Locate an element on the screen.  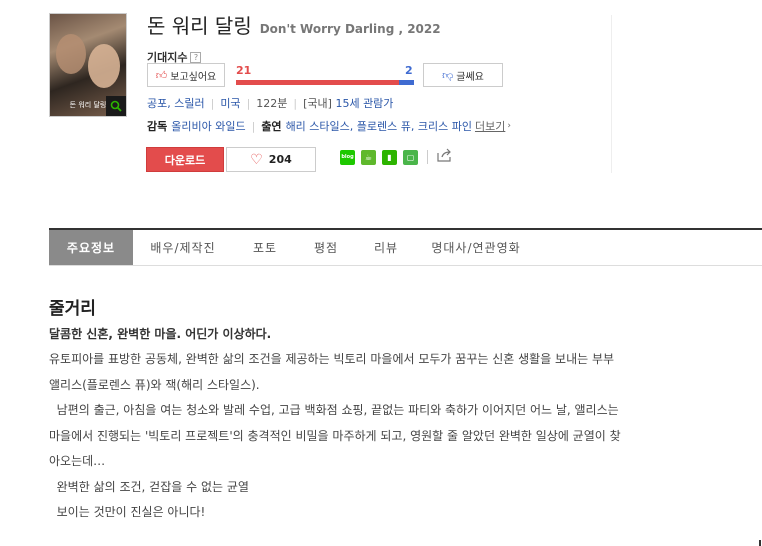
separator is located at coordinates (427, 157).